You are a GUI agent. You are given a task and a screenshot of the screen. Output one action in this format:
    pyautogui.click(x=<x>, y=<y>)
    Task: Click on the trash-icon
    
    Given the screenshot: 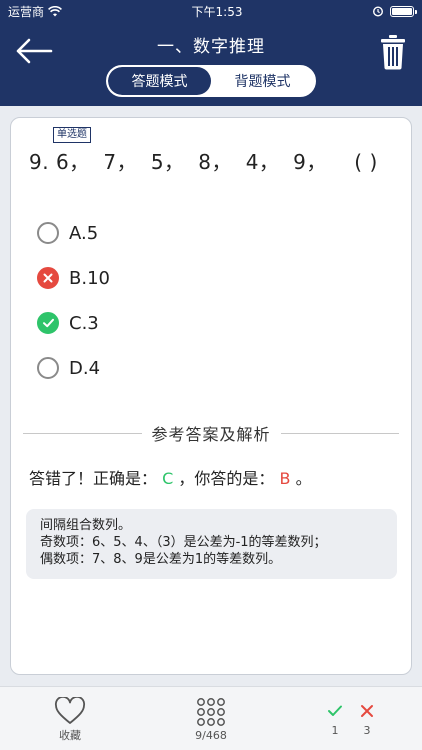 What is the action you would take?
    pyautogui.click(x=393, y=52)
    